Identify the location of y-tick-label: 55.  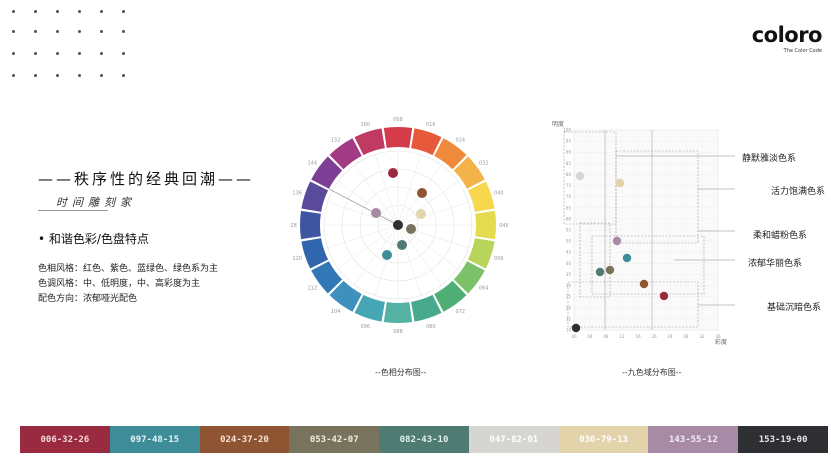
(569, 230).